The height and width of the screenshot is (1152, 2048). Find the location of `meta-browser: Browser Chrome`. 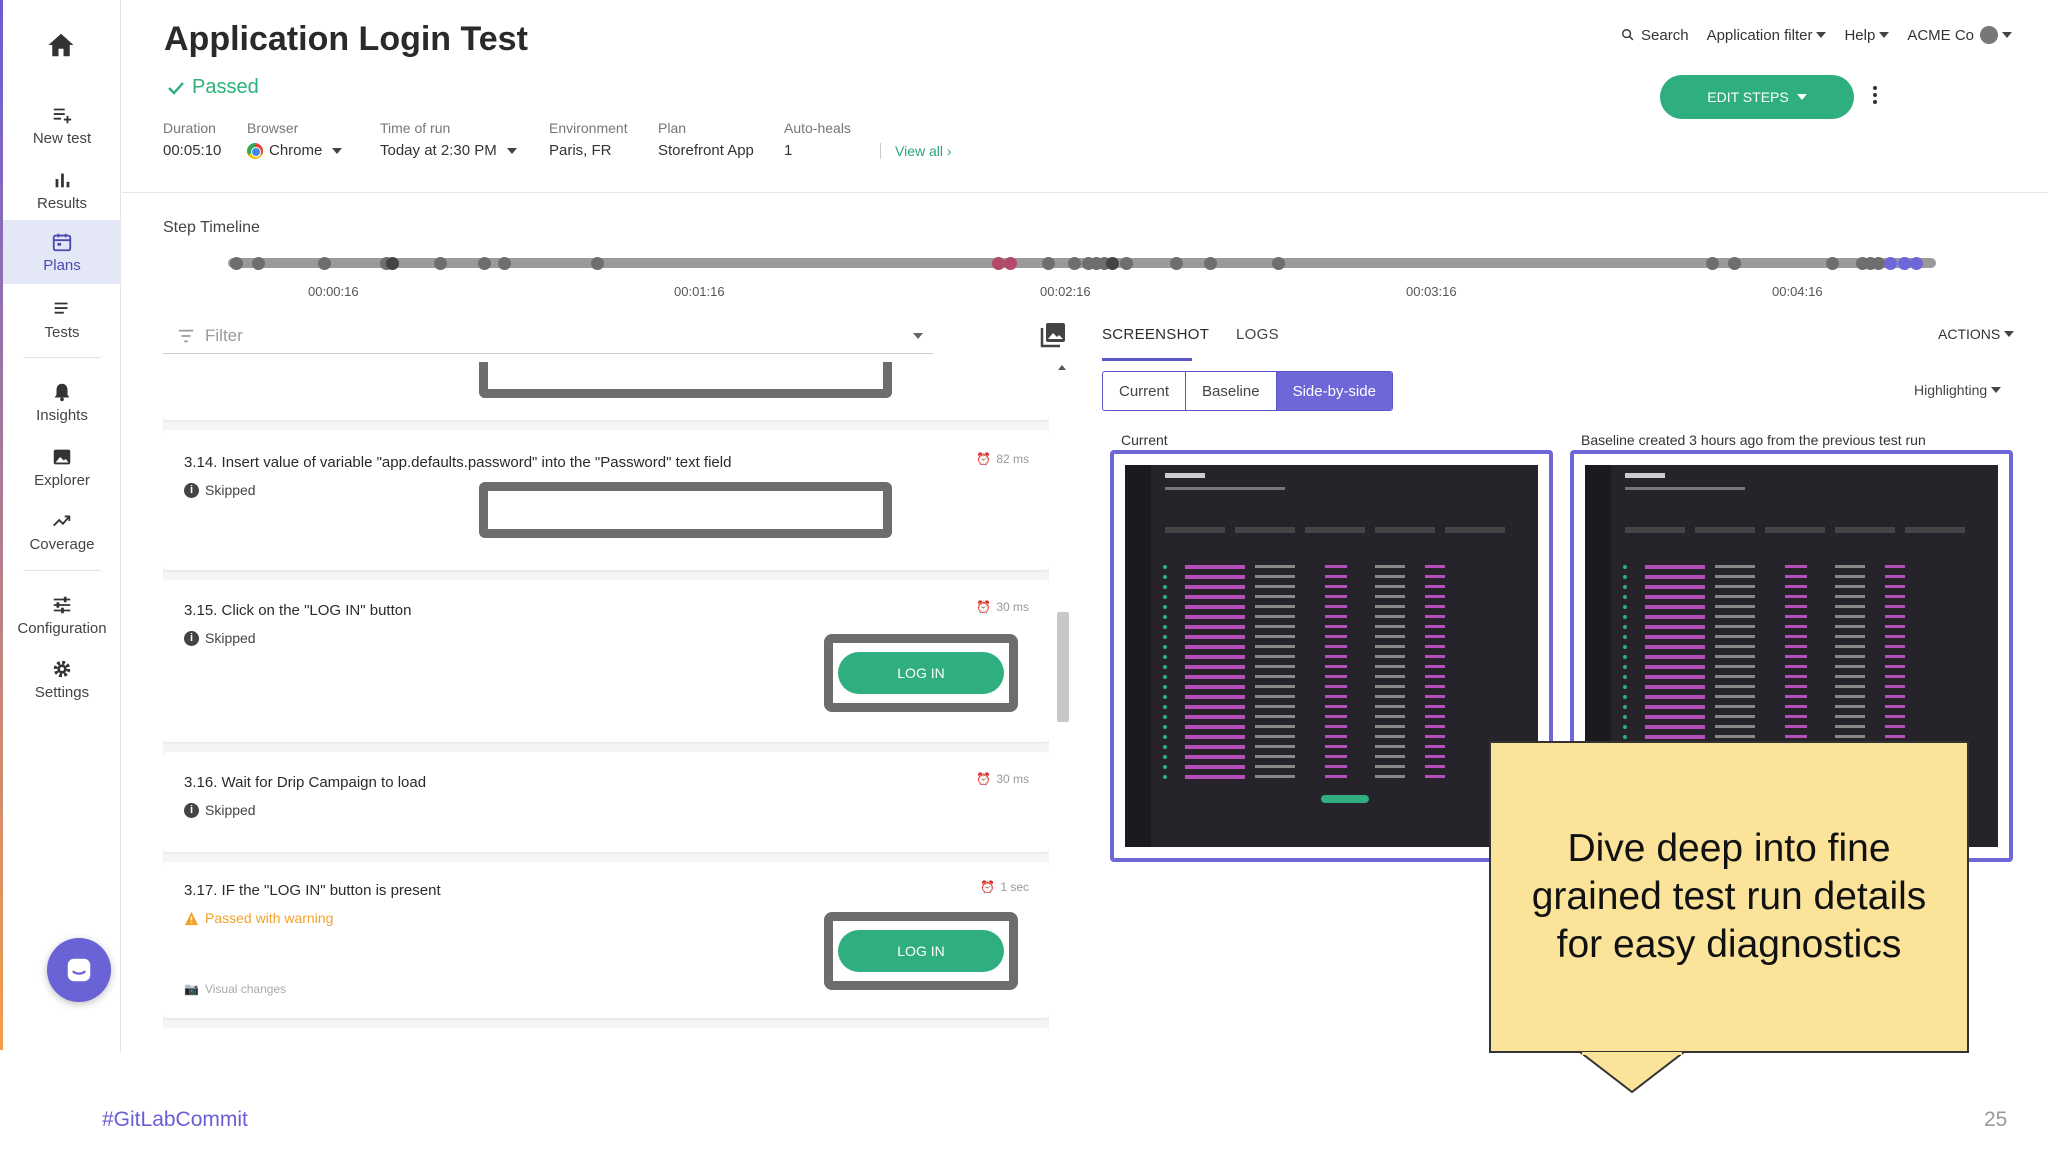

meta-browser: Browser Chrome is located at coordinates (295, 139).